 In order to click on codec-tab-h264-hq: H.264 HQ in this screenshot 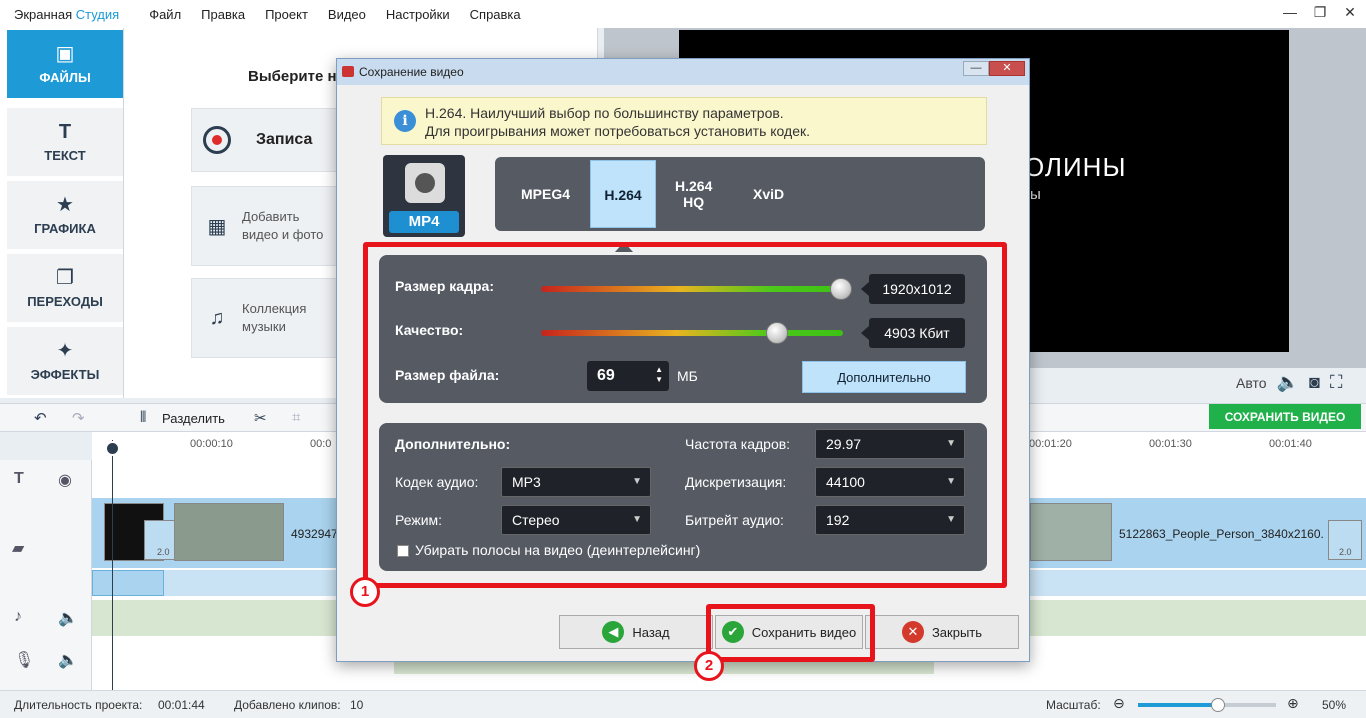, I will do `click(693, 194)`.